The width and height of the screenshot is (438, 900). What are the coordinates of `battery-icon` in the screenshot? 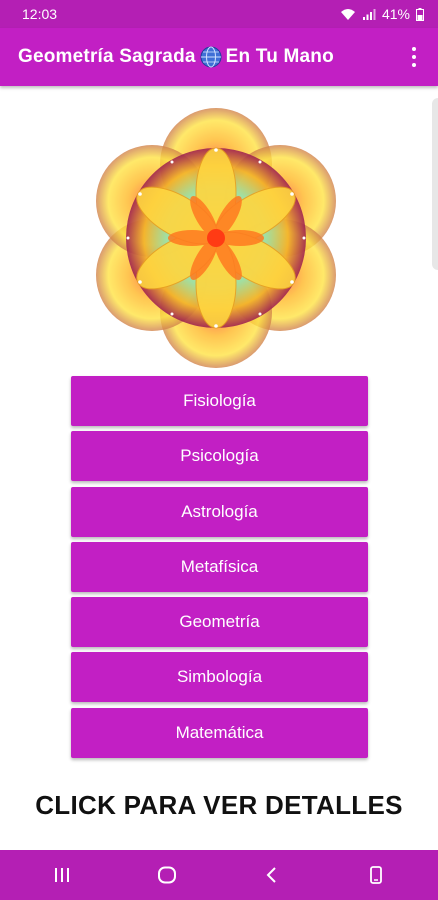 It's located at (420, 14).